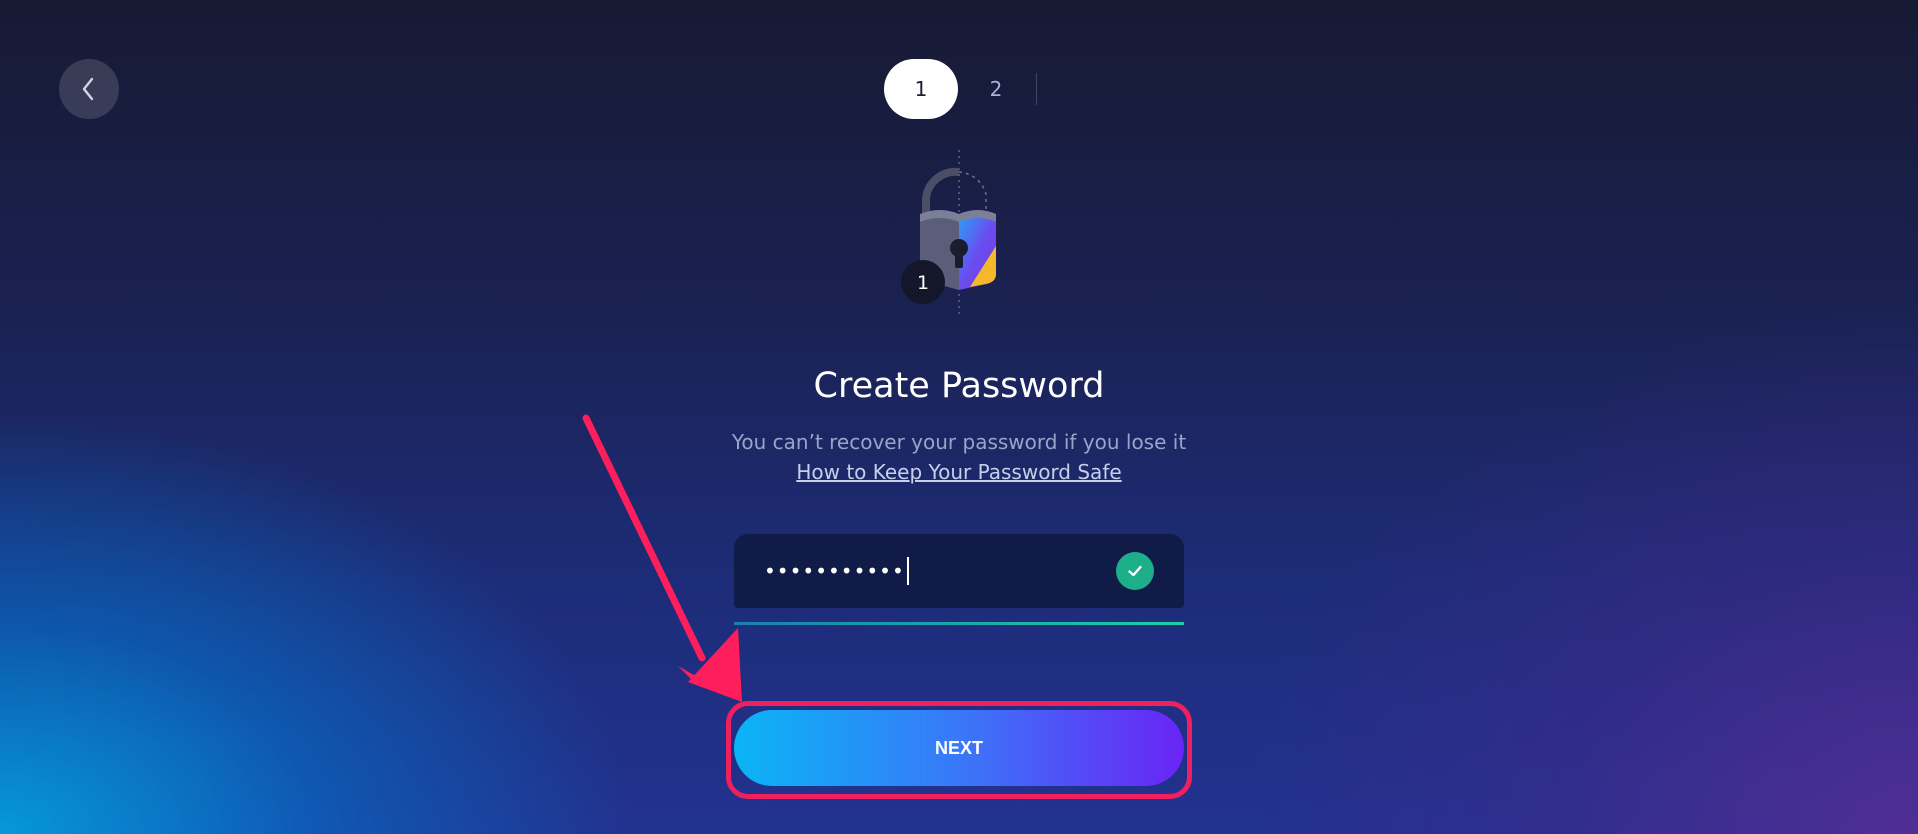 The width and height of the screenshot is (1918, 834). I want to click on password-value: •••••••••••, so click(834, 571).